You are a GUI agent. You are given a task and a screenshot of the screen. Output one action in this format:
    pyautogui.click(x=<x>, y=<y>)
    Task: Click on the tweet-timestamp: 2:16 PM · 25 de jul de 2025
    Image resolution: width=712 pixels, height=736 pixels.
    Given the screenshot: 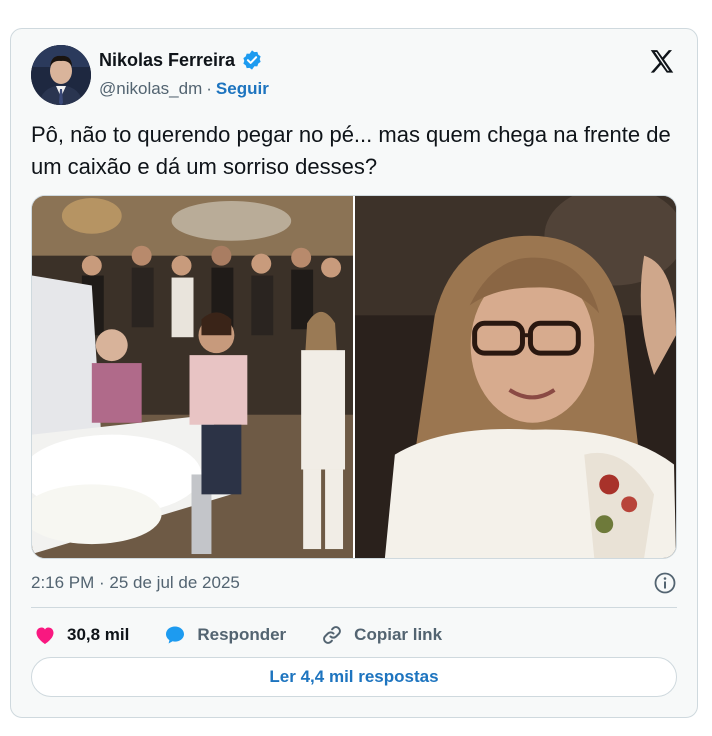 What is the action you would take?
    pyautogui.click(x=135, y=583)
    